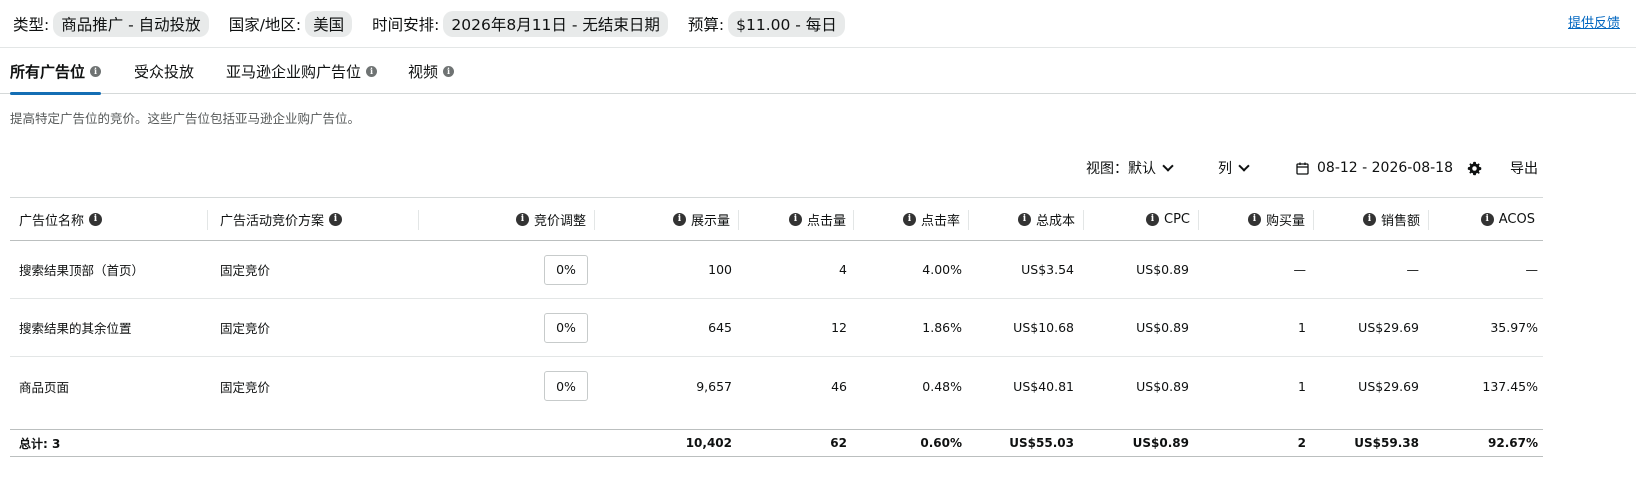 The height and width of the screenshot is (483, 1636). I want to click on header-label: 广告位名称, so click(52, 221).